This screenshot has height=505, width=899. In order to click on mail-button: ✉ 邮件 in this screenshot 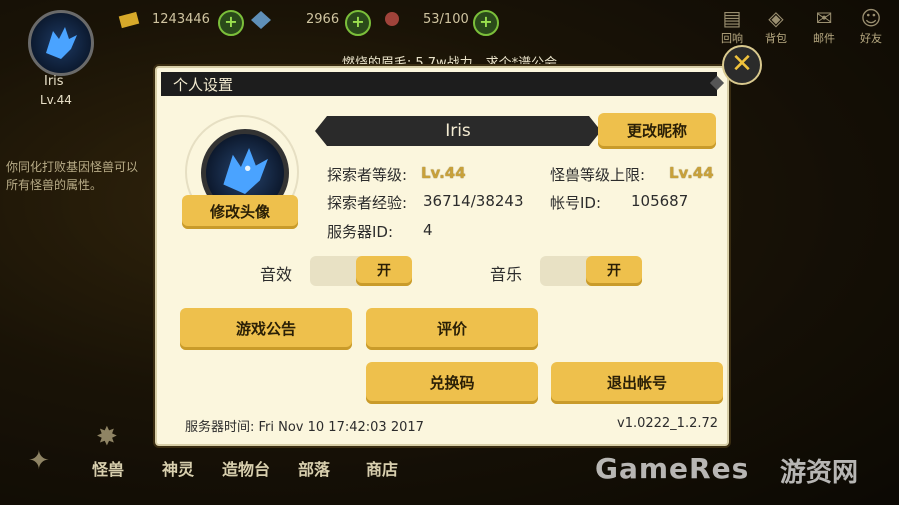, I will do `click(824, 26)`.